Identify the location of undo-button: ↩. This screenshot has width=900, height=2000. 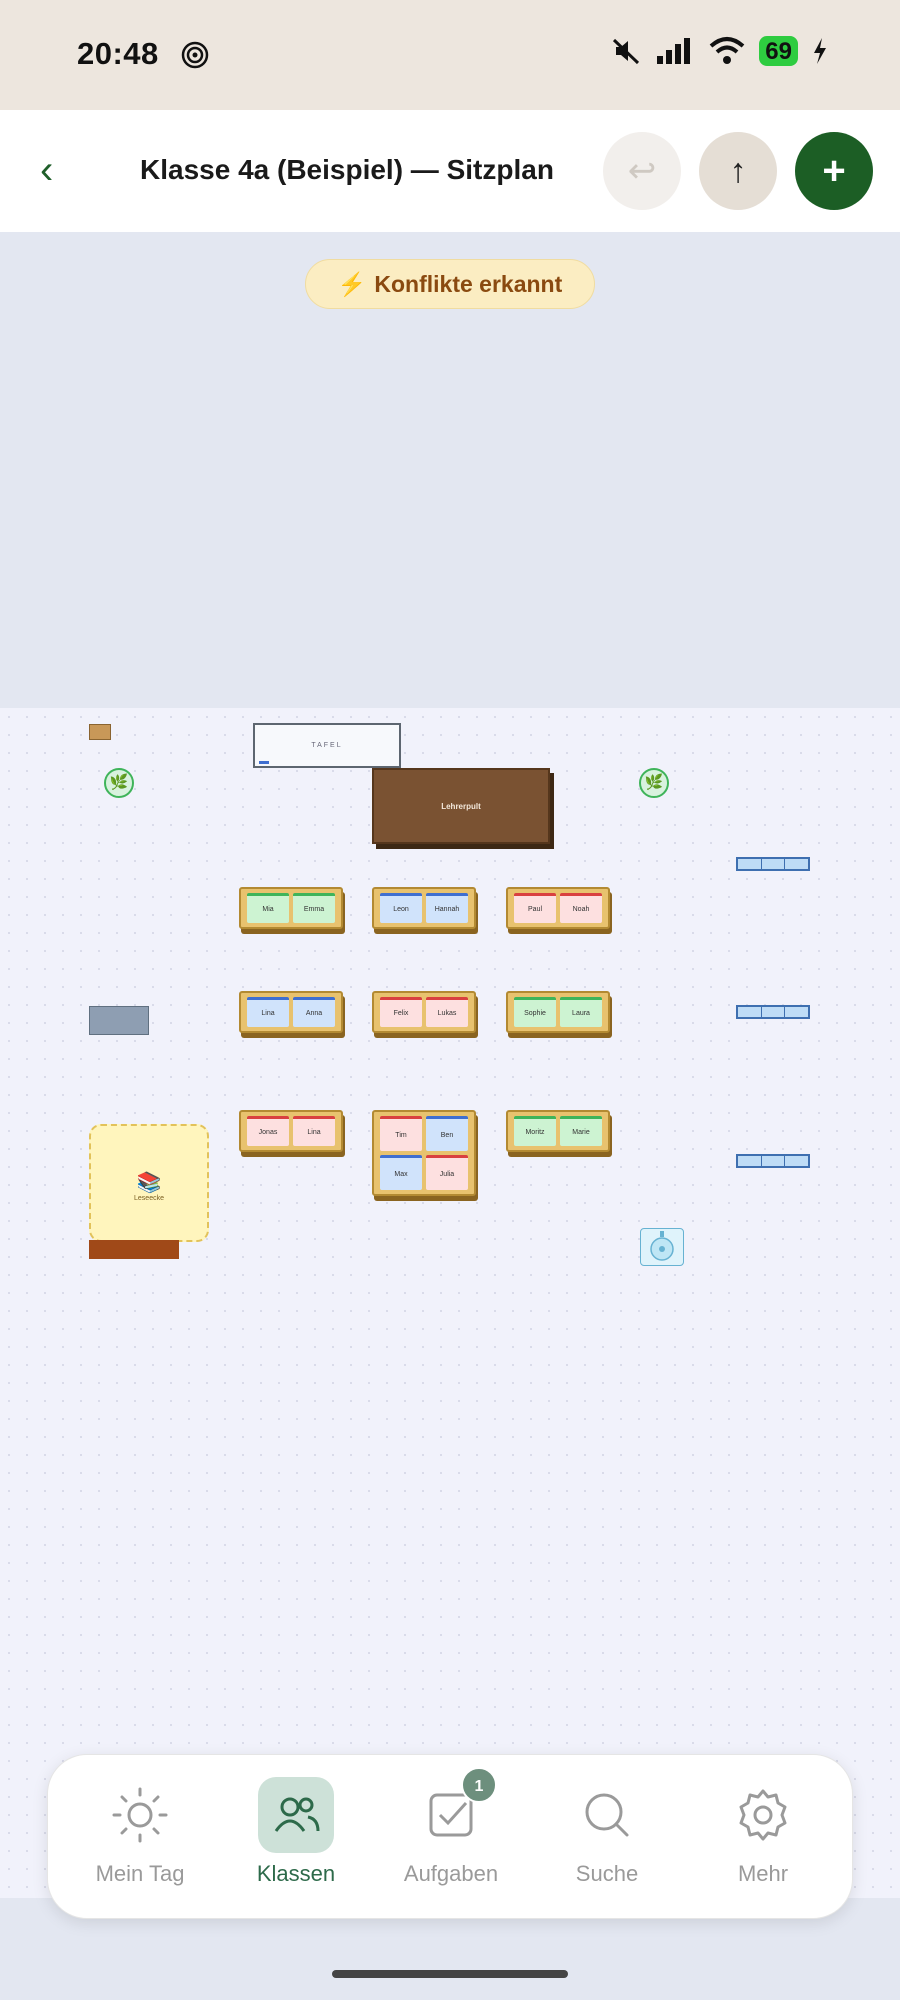
(642, 171).